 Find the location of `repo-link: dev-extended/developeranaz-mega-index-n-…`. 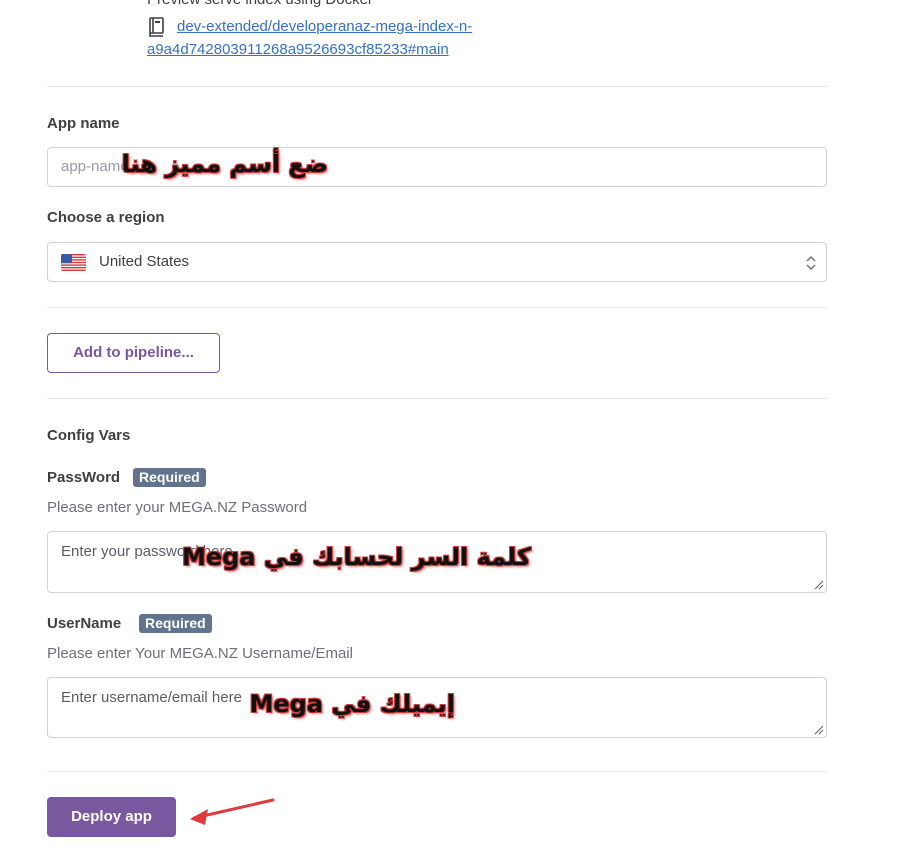

repo-link: dev-extended/developeranaz-mega-index-n-… is located at coordinates (347, 38).